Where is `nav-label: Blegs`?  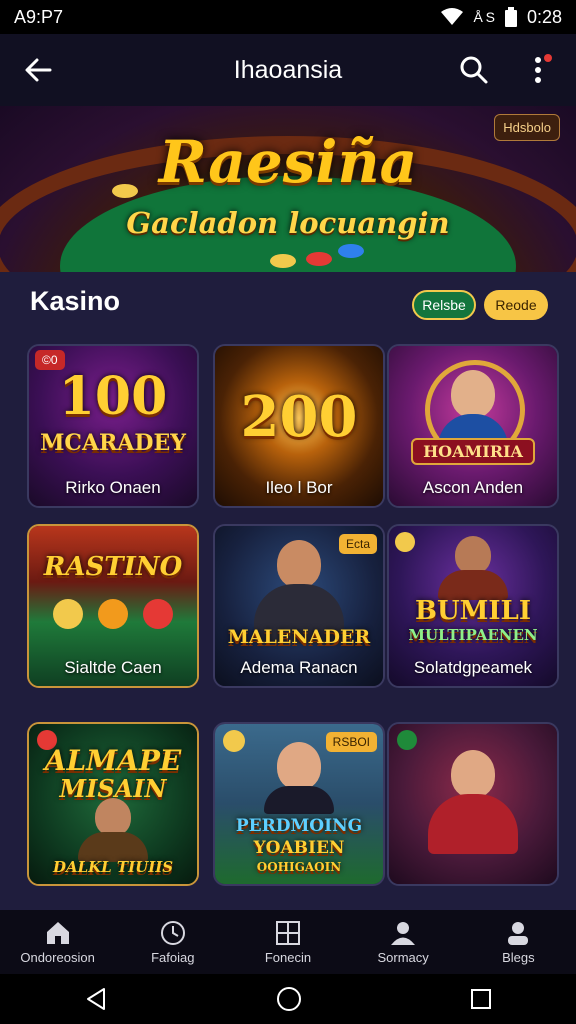 nav-label: Blegs is located at coordinates (518, 957).